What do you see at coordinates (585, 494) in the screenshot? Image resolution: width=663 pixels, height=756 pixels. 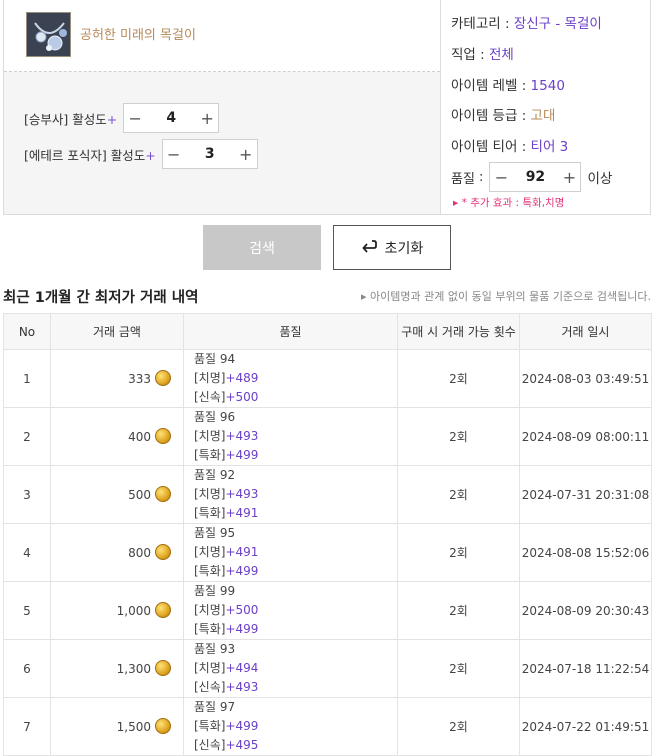 I see `trade-date: 2024-07-31 20:31:08` at bounding box center [585, 494].